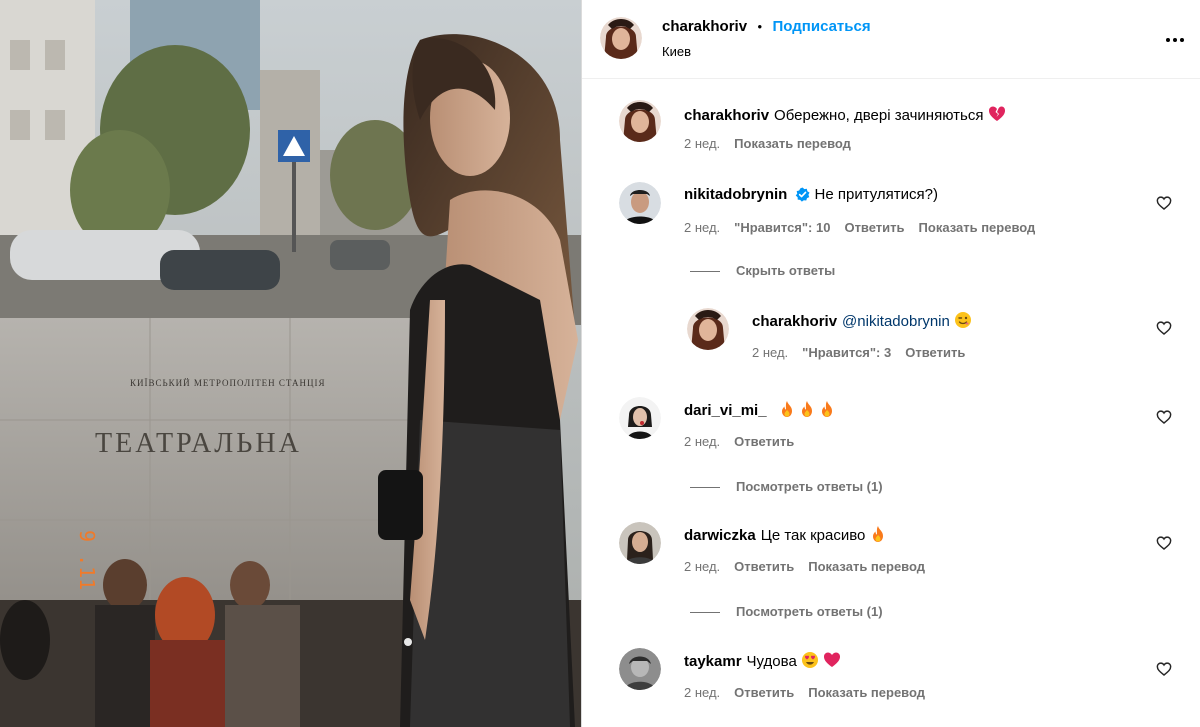  What do you see at coordinates (198, 443) in the screenshot?
I see `metro-sign-big: ТЕАТРАЛЬНА` at bounding box center [198, 443].